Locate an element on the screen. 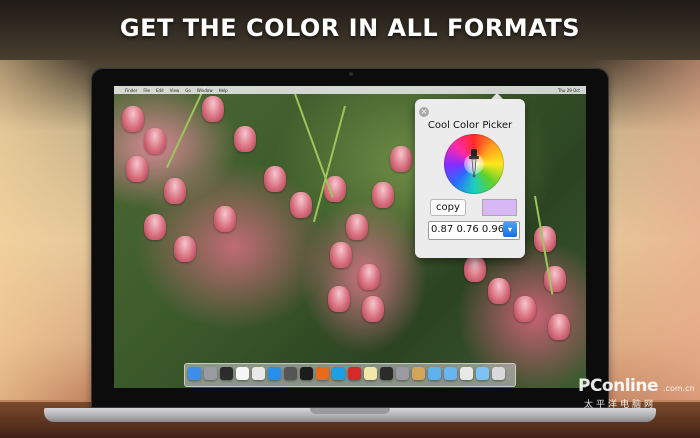  color-swatch is located at coordinates (499, 207).